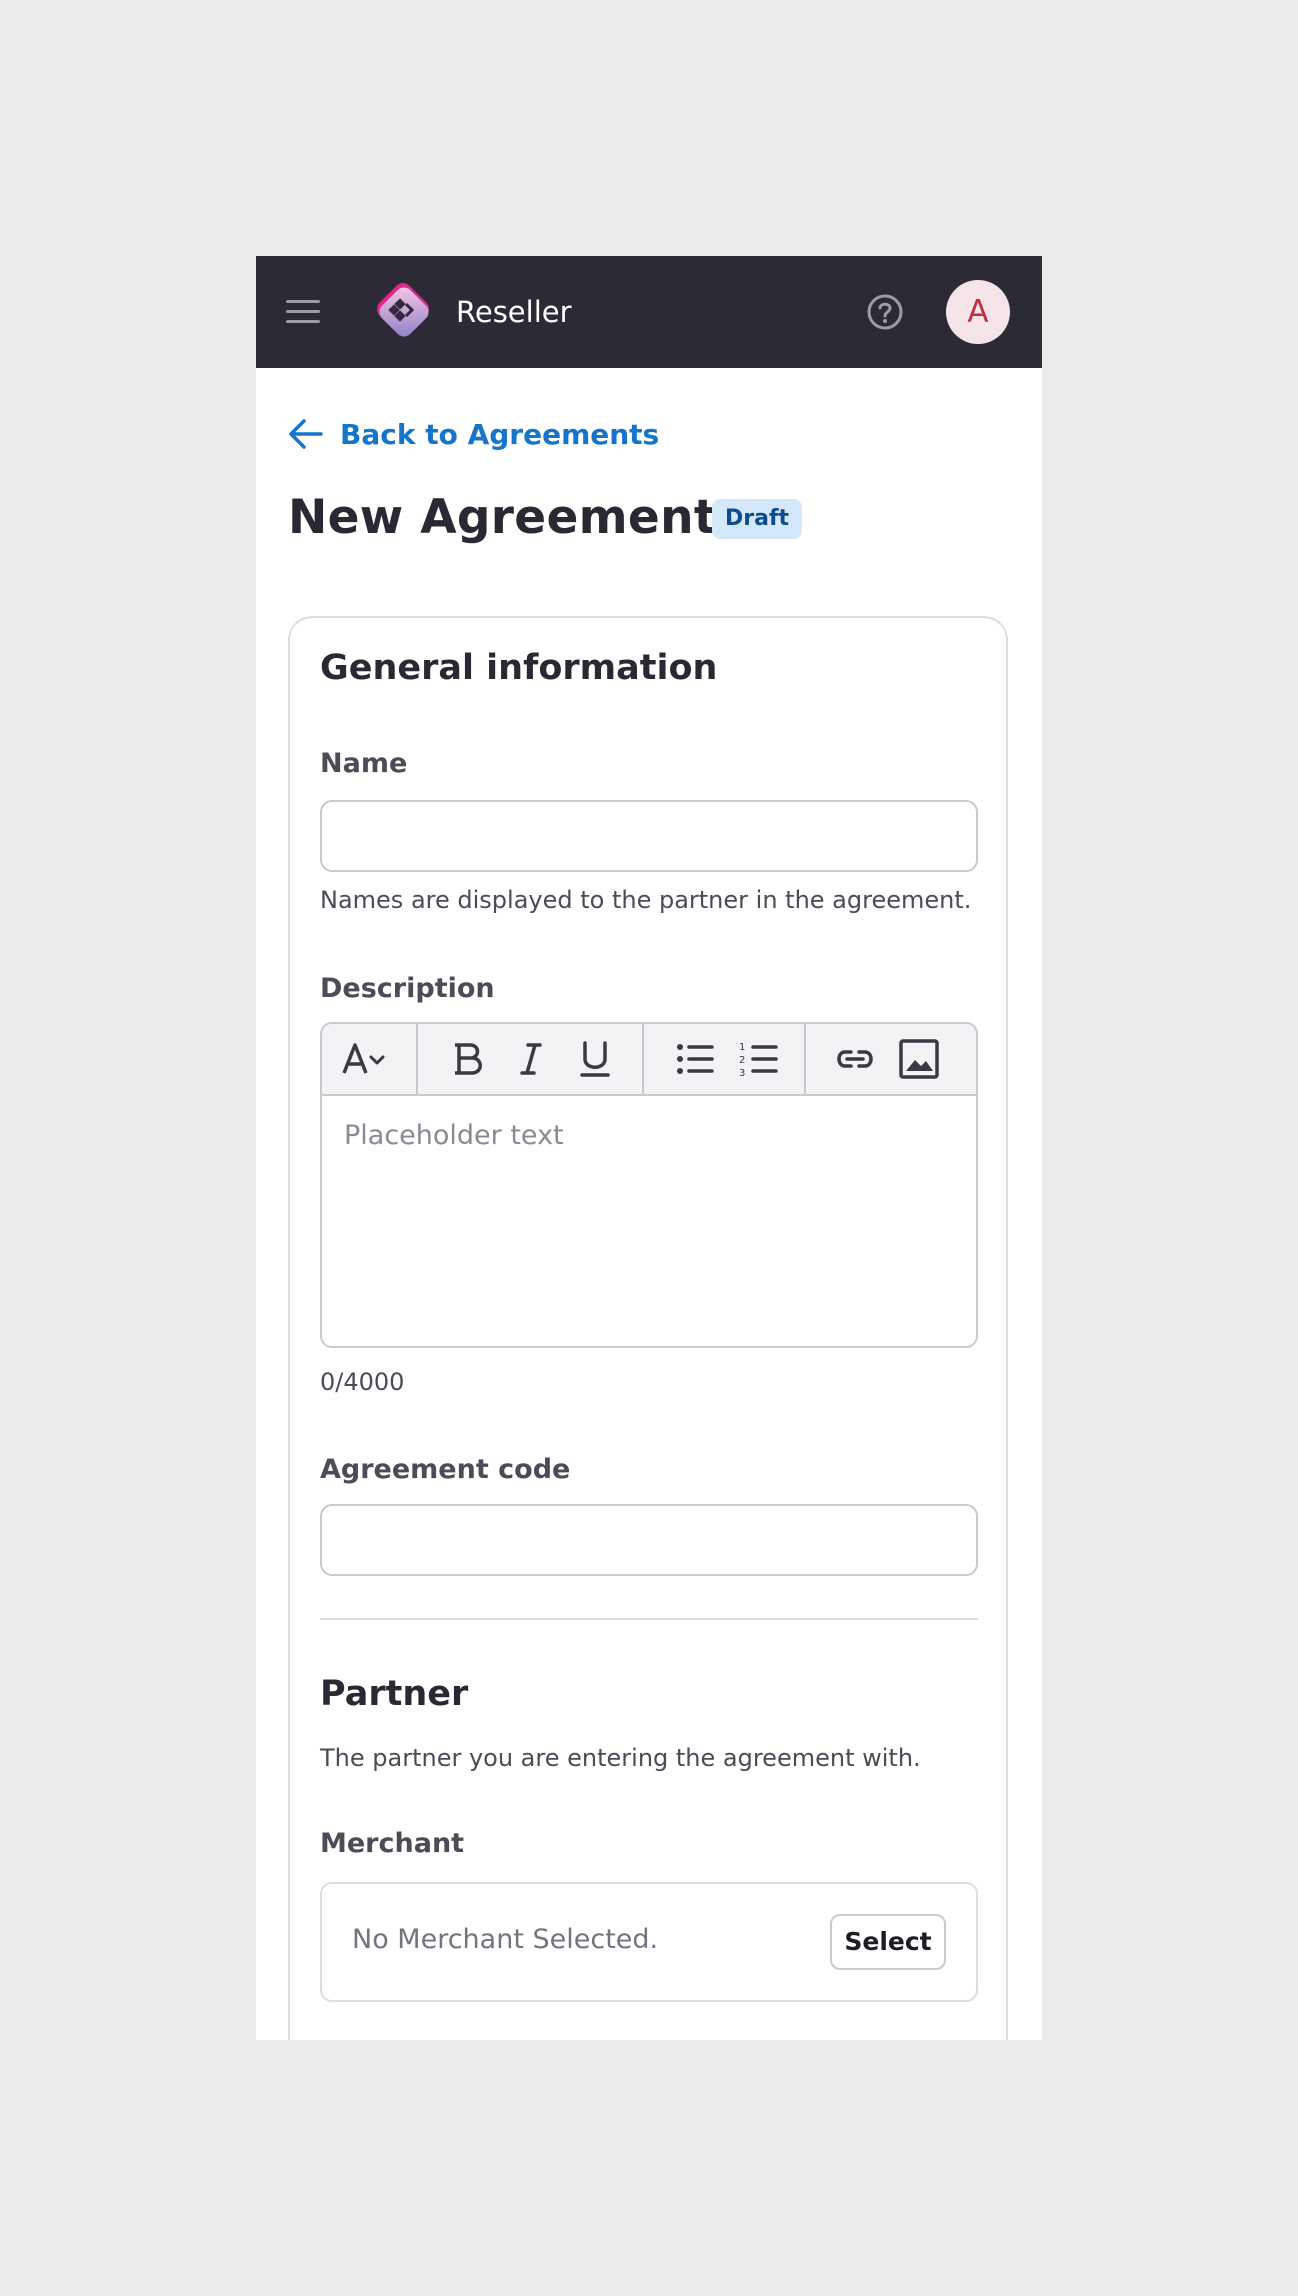 The width and height of the screenshot is (1298, 2296). I want to click on description-label: Description, so click(407, 988).